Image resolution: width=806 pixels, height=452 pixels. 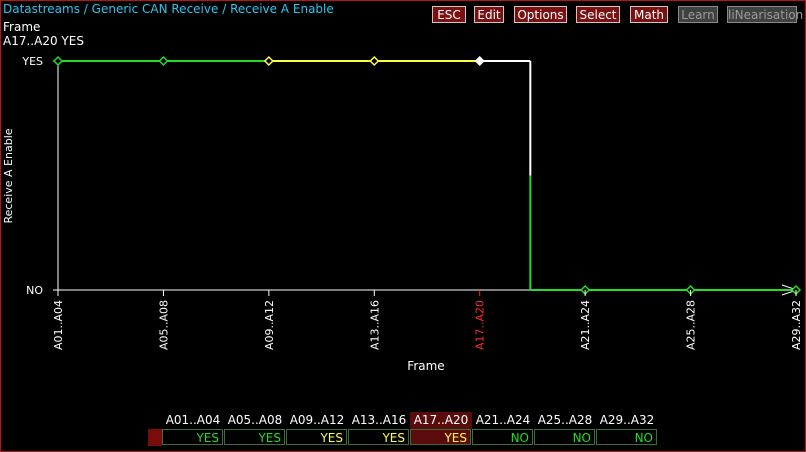 What do you see at coordinates (317, 420) in the screenshot?
I see `table-header-cell: A09..A12` at bounding box center [317, 420].